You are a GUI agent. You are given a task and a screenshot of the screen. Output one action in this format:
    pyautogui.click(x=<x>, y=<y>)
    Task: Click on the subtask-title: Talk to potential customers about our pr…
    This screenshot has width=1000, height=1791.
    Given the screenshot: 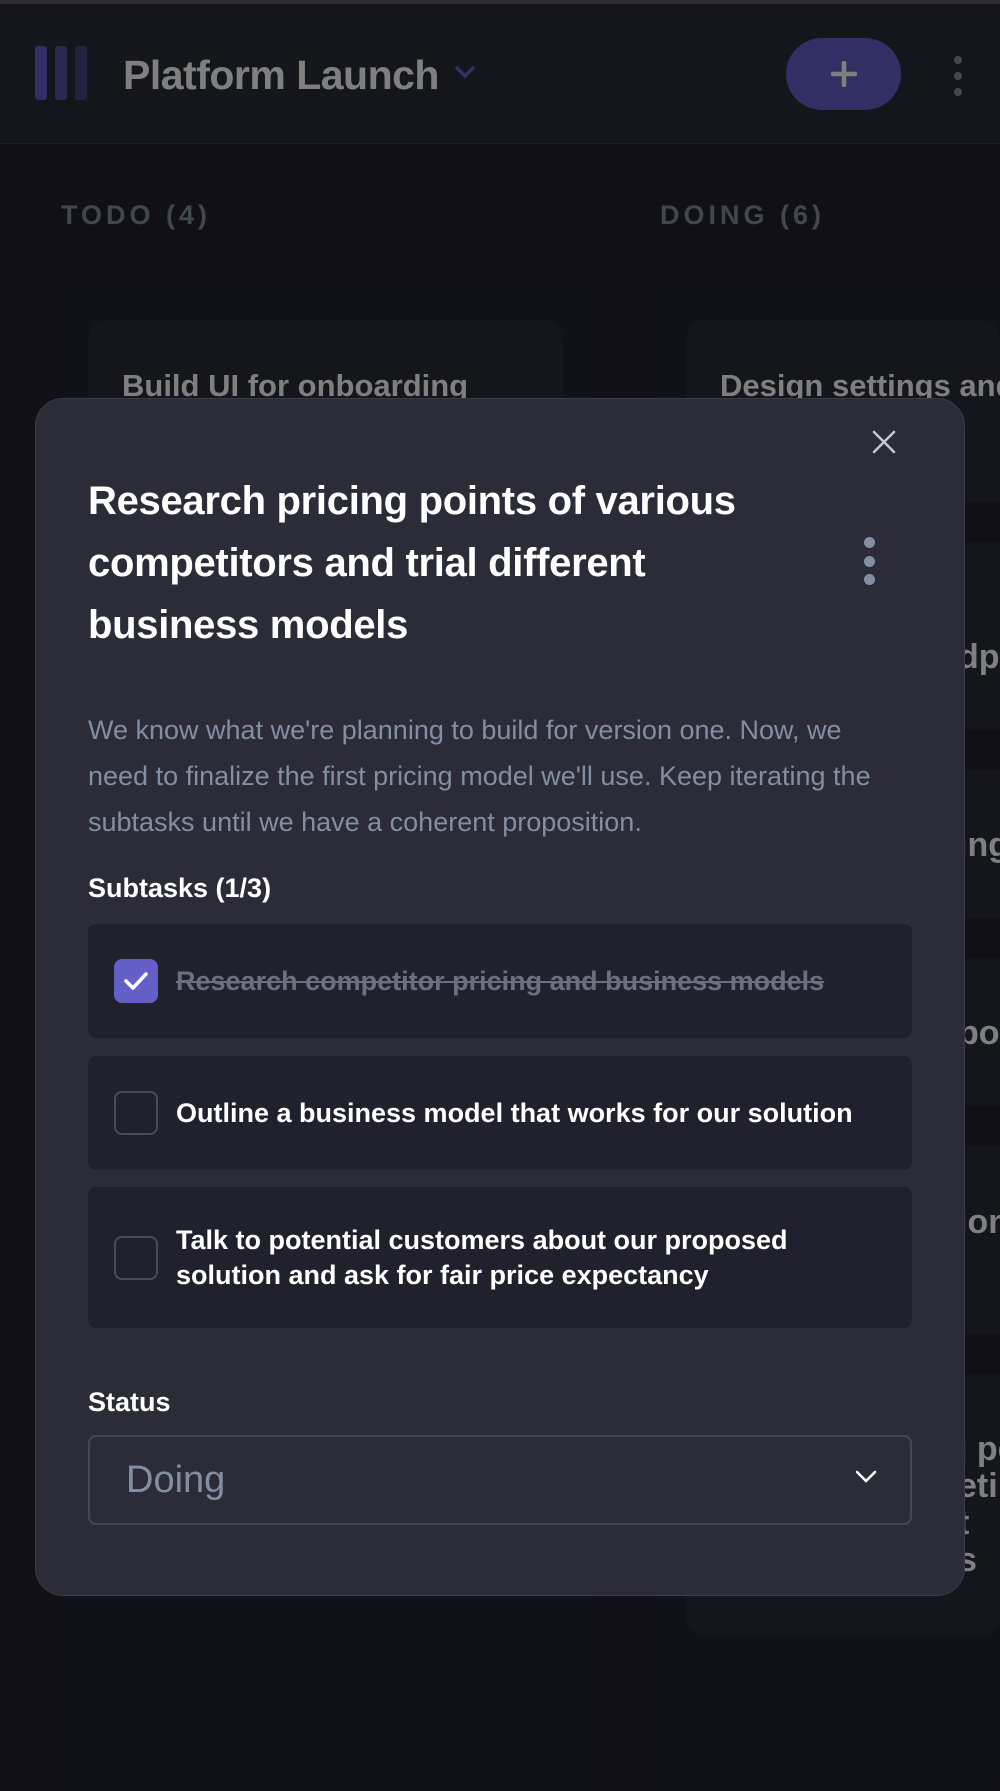 What is the action you would take?
    pyautogui.click(x=482, y=1257)
    